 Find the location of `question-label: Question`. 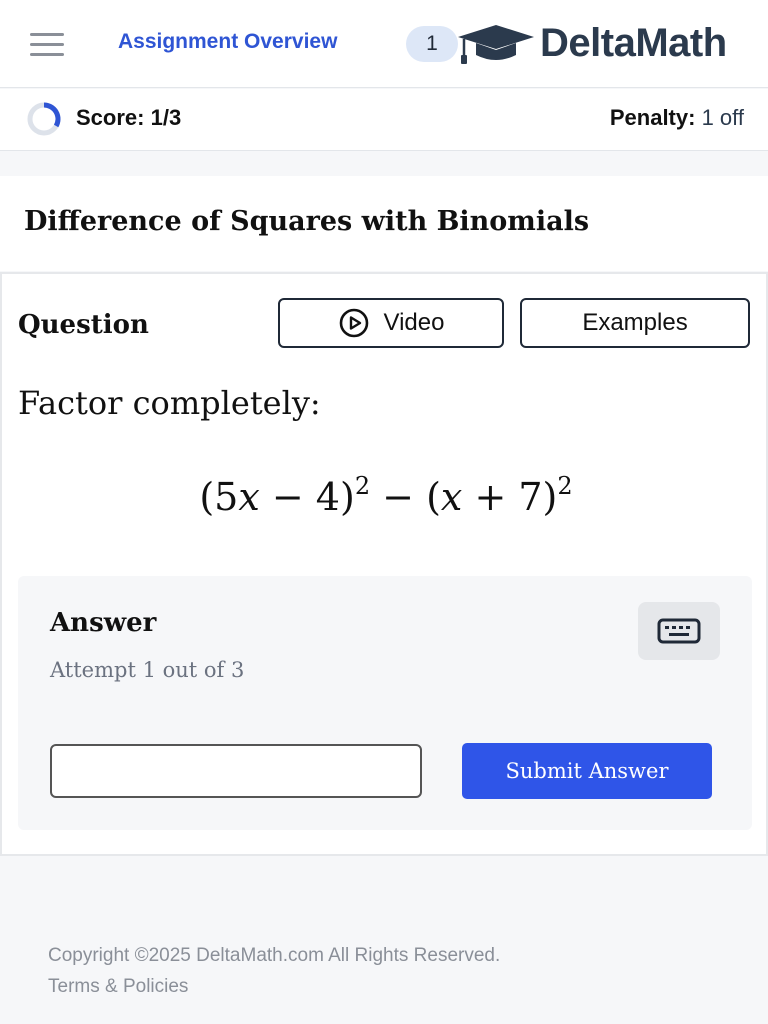

question-label: Question is located at coordinates (83, 325).